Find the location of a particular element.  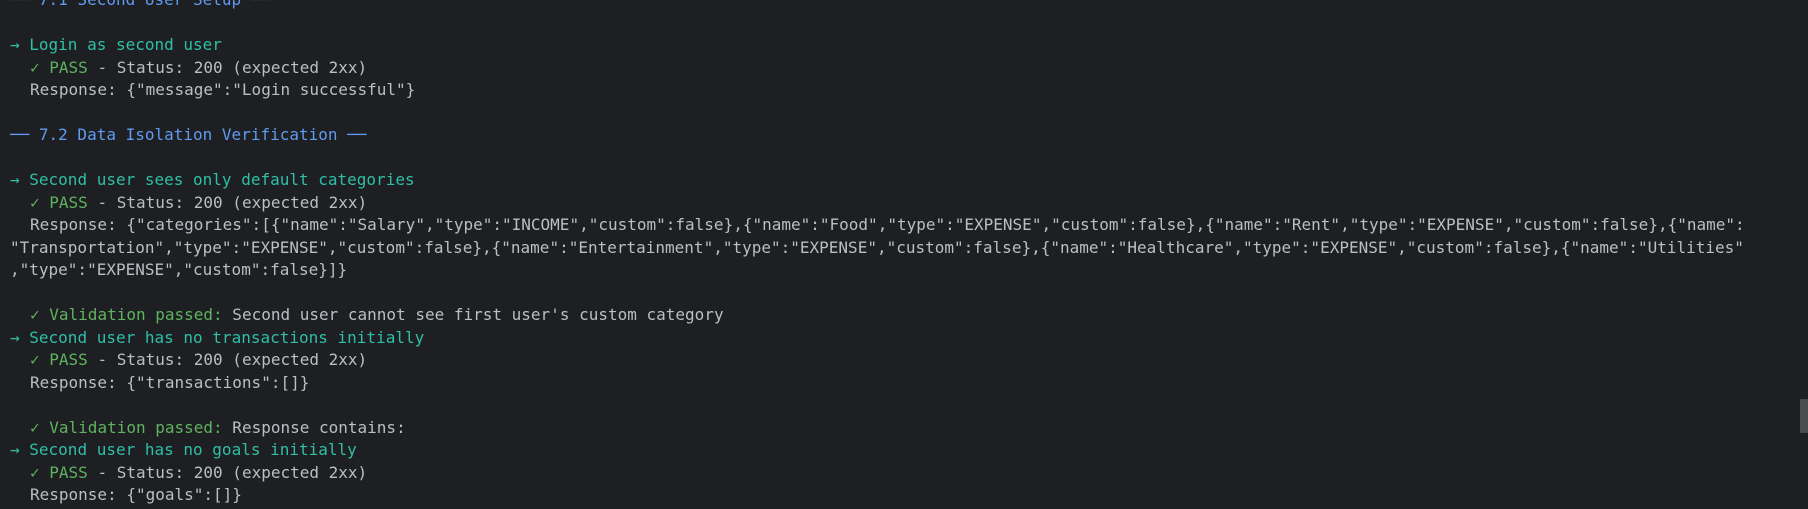

test-step-no-goals: → Second user has no goals initially is located at coordinates (877, 450).